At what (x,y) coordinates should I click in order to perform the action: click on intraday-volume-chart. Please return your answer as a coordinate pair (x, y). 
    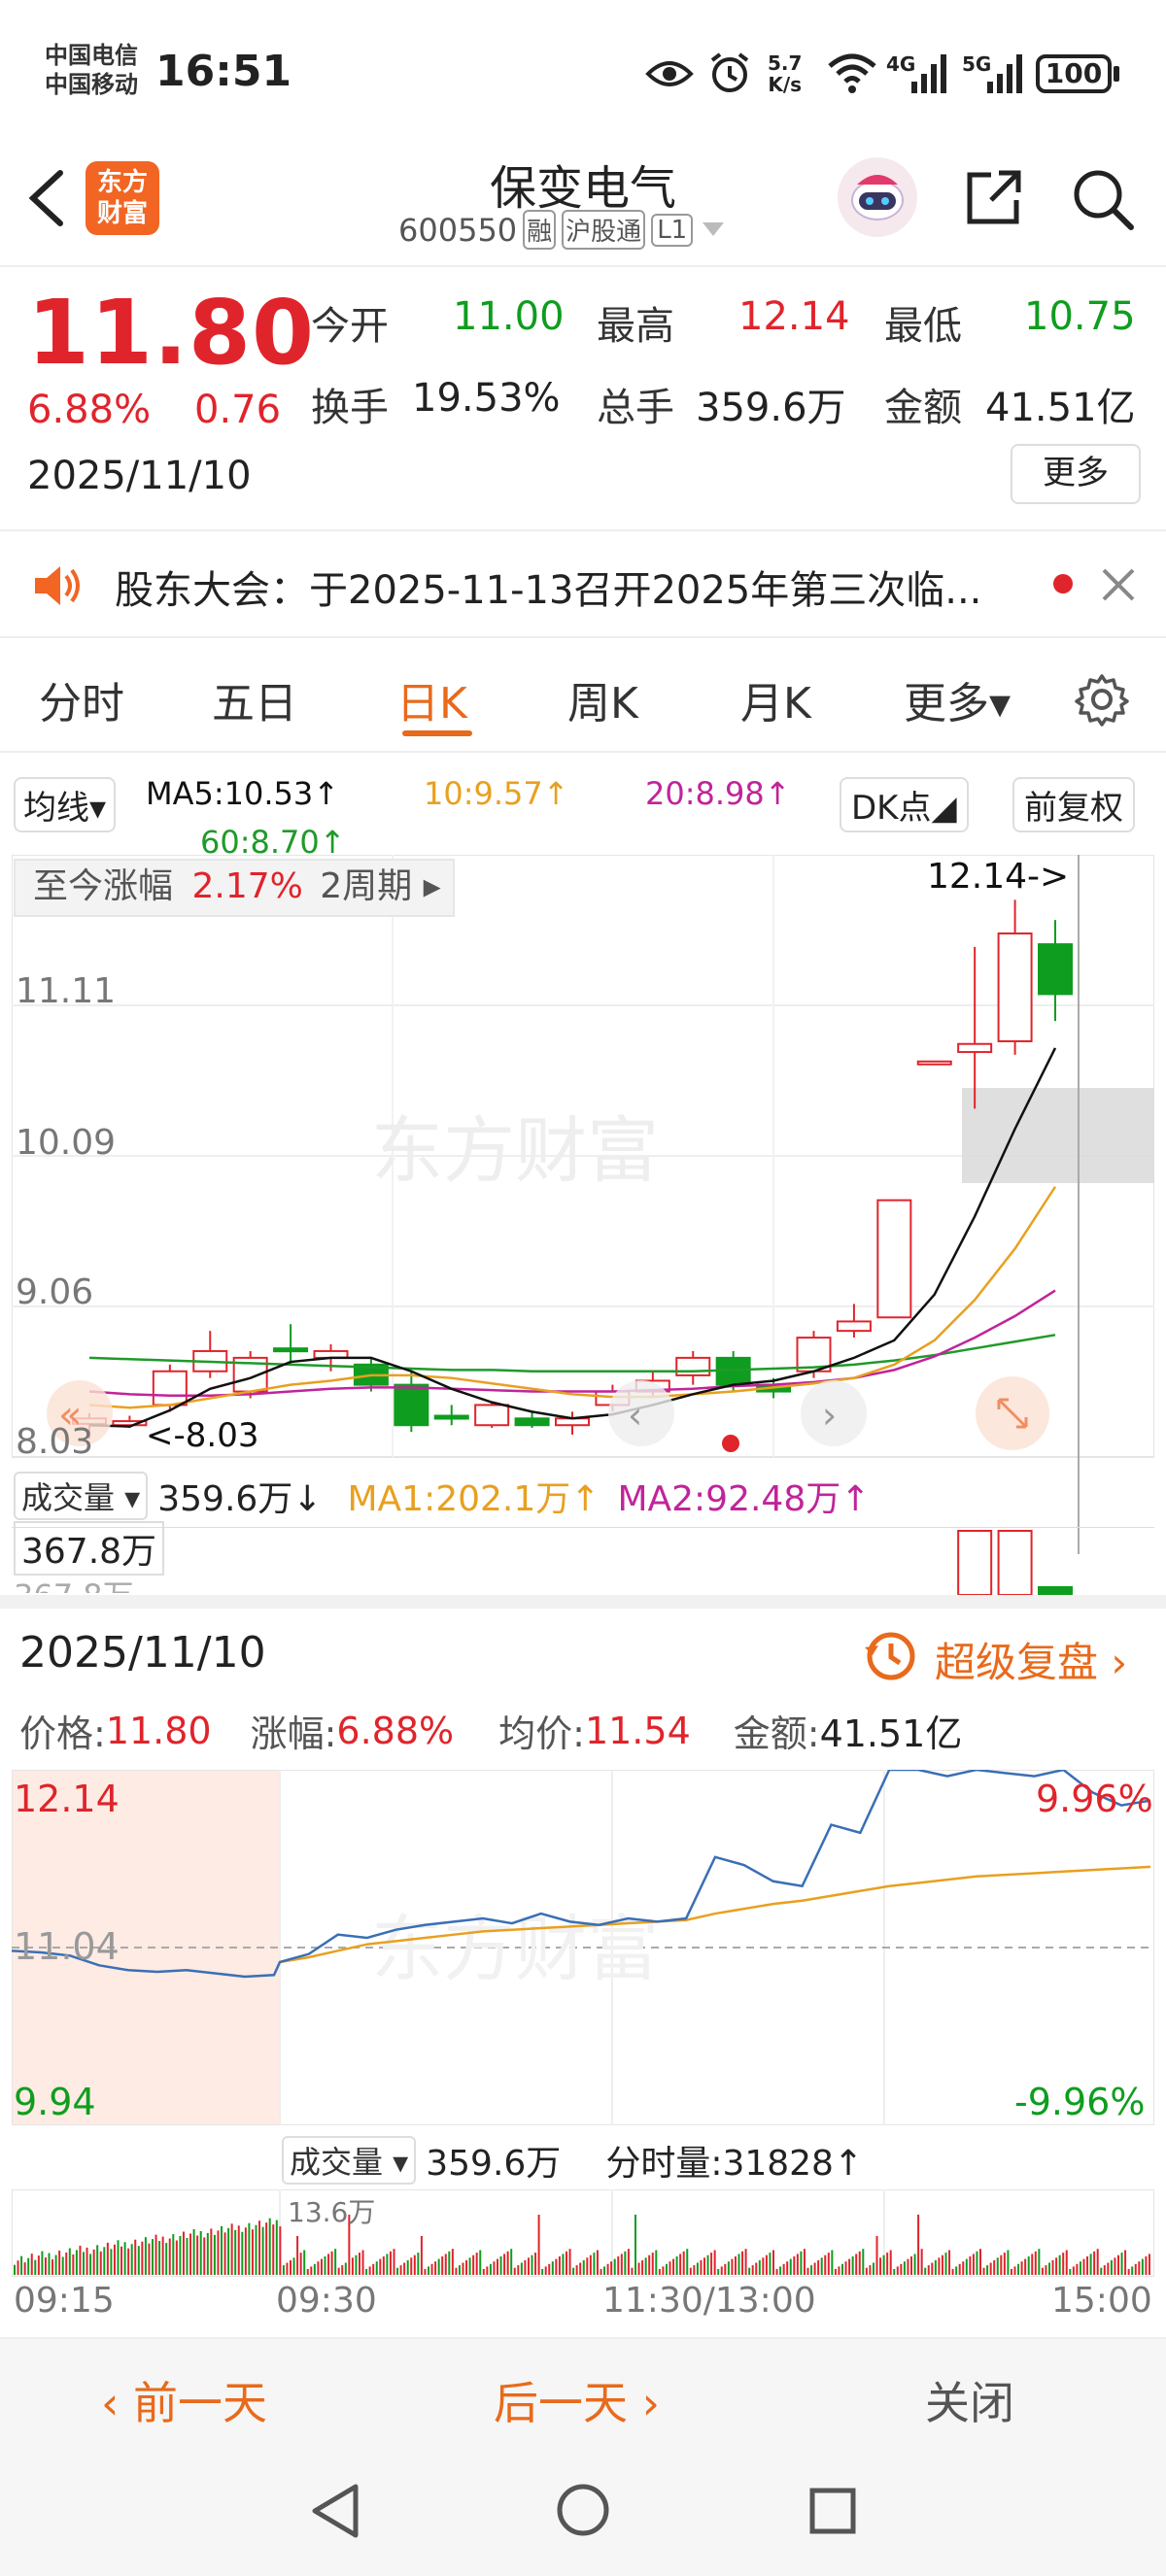
    Looking at the image, I should click on (583, 2233).